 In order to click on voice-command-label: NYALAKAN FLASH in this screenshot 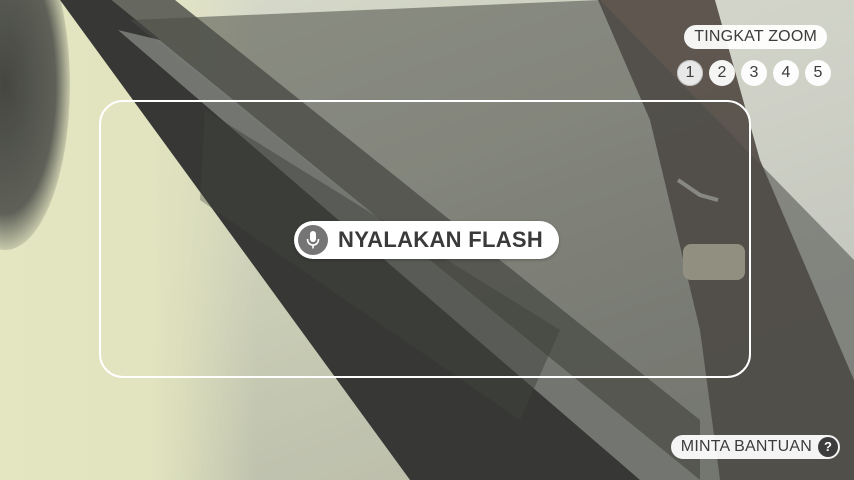, I will do `click(441, 239)`.